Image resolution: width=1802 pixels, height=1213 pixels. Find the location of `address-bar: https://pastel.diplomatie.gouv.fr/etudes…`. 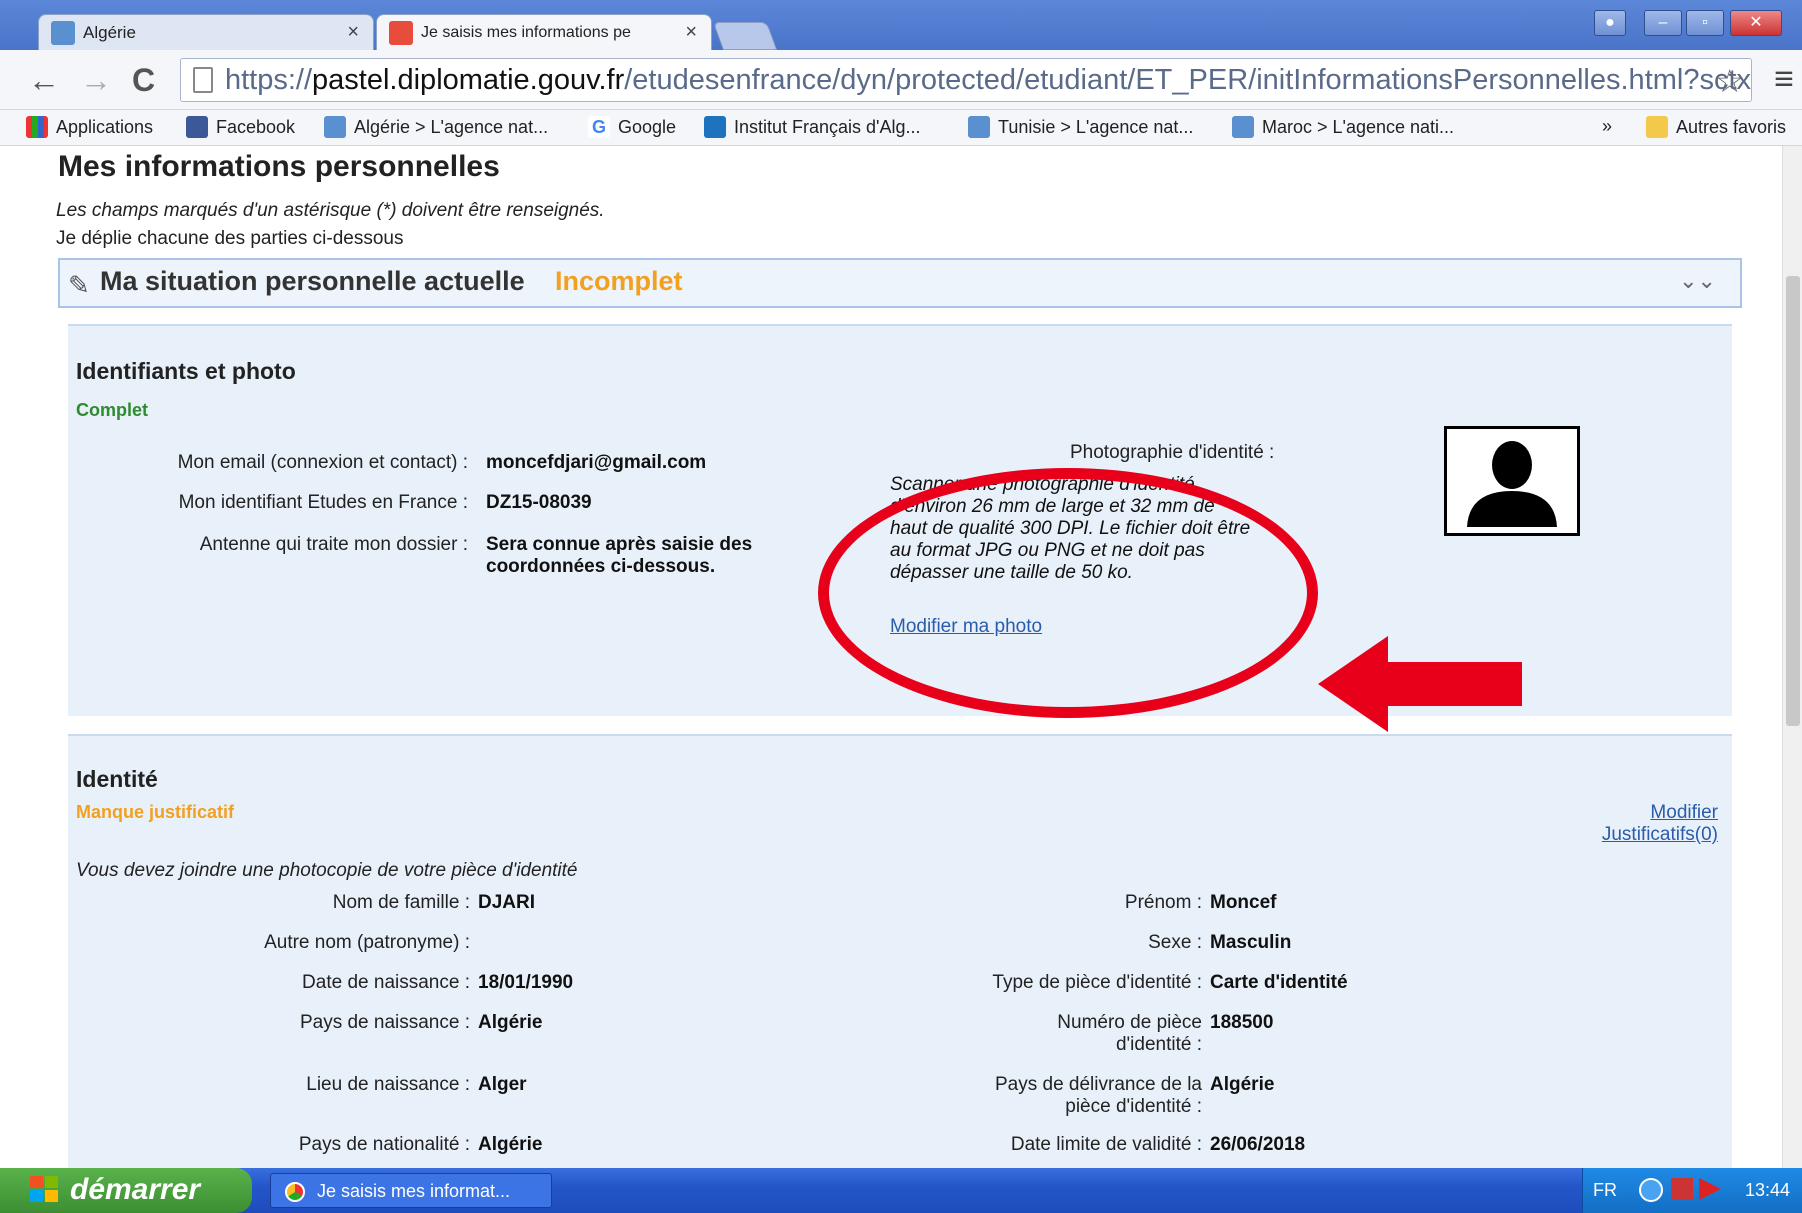

address-bar: https://pastel.diplomatie.gouv.fr/etudes… is located at coordinates (966, 80).